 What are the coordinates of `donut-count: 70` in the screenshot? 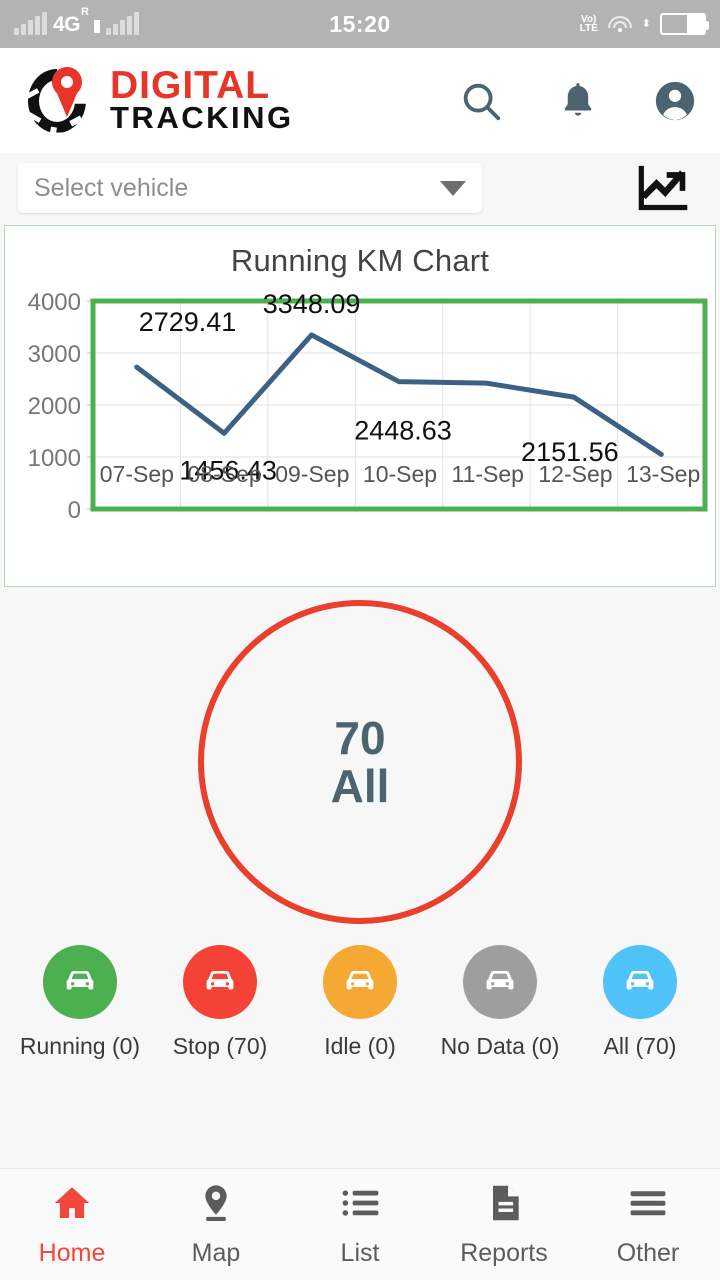 It's located at (360, 737).